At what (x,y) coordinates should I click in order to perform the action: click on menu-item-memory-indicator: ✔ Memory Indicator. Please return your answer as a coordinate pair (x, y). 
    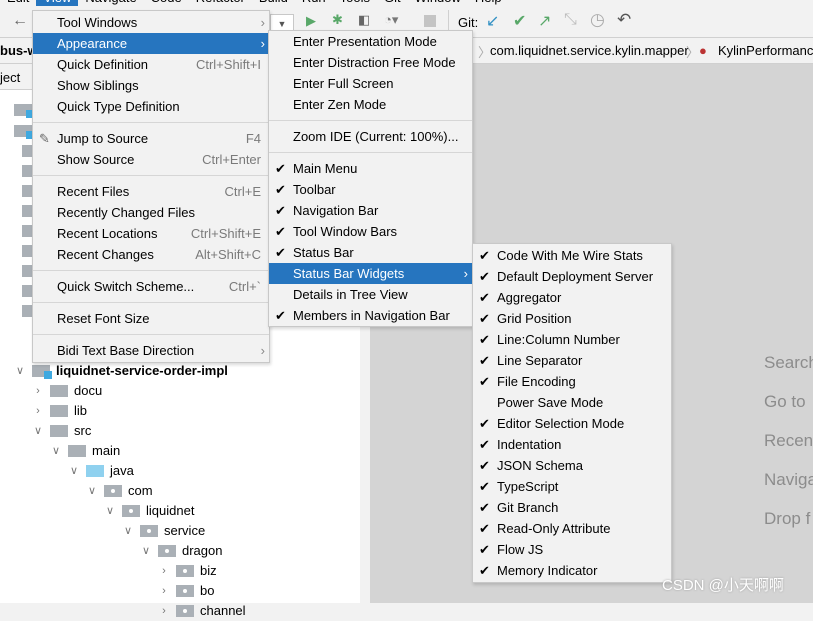
    Looking at the image, I should click on (572, 570).